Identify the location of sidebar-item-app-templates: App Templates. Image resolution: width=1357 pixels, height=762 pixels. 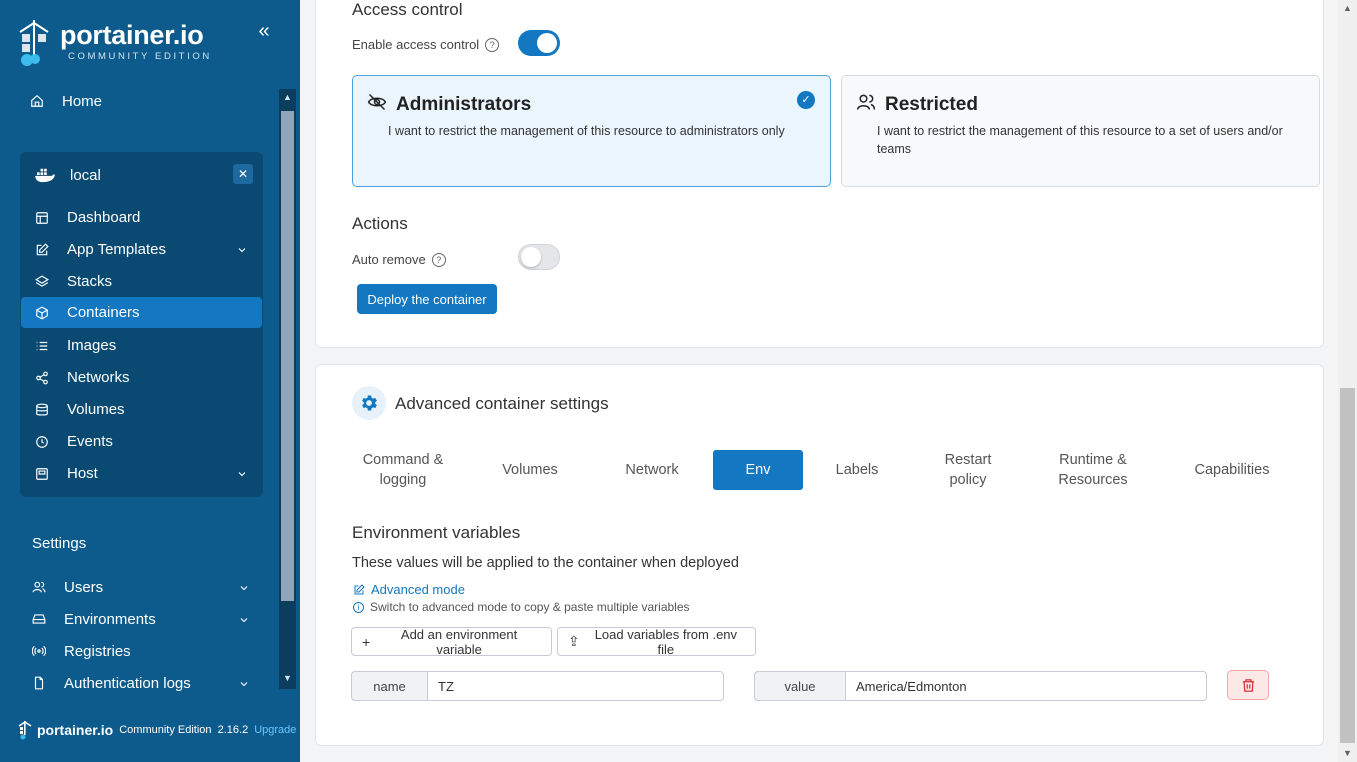
(141, 249).